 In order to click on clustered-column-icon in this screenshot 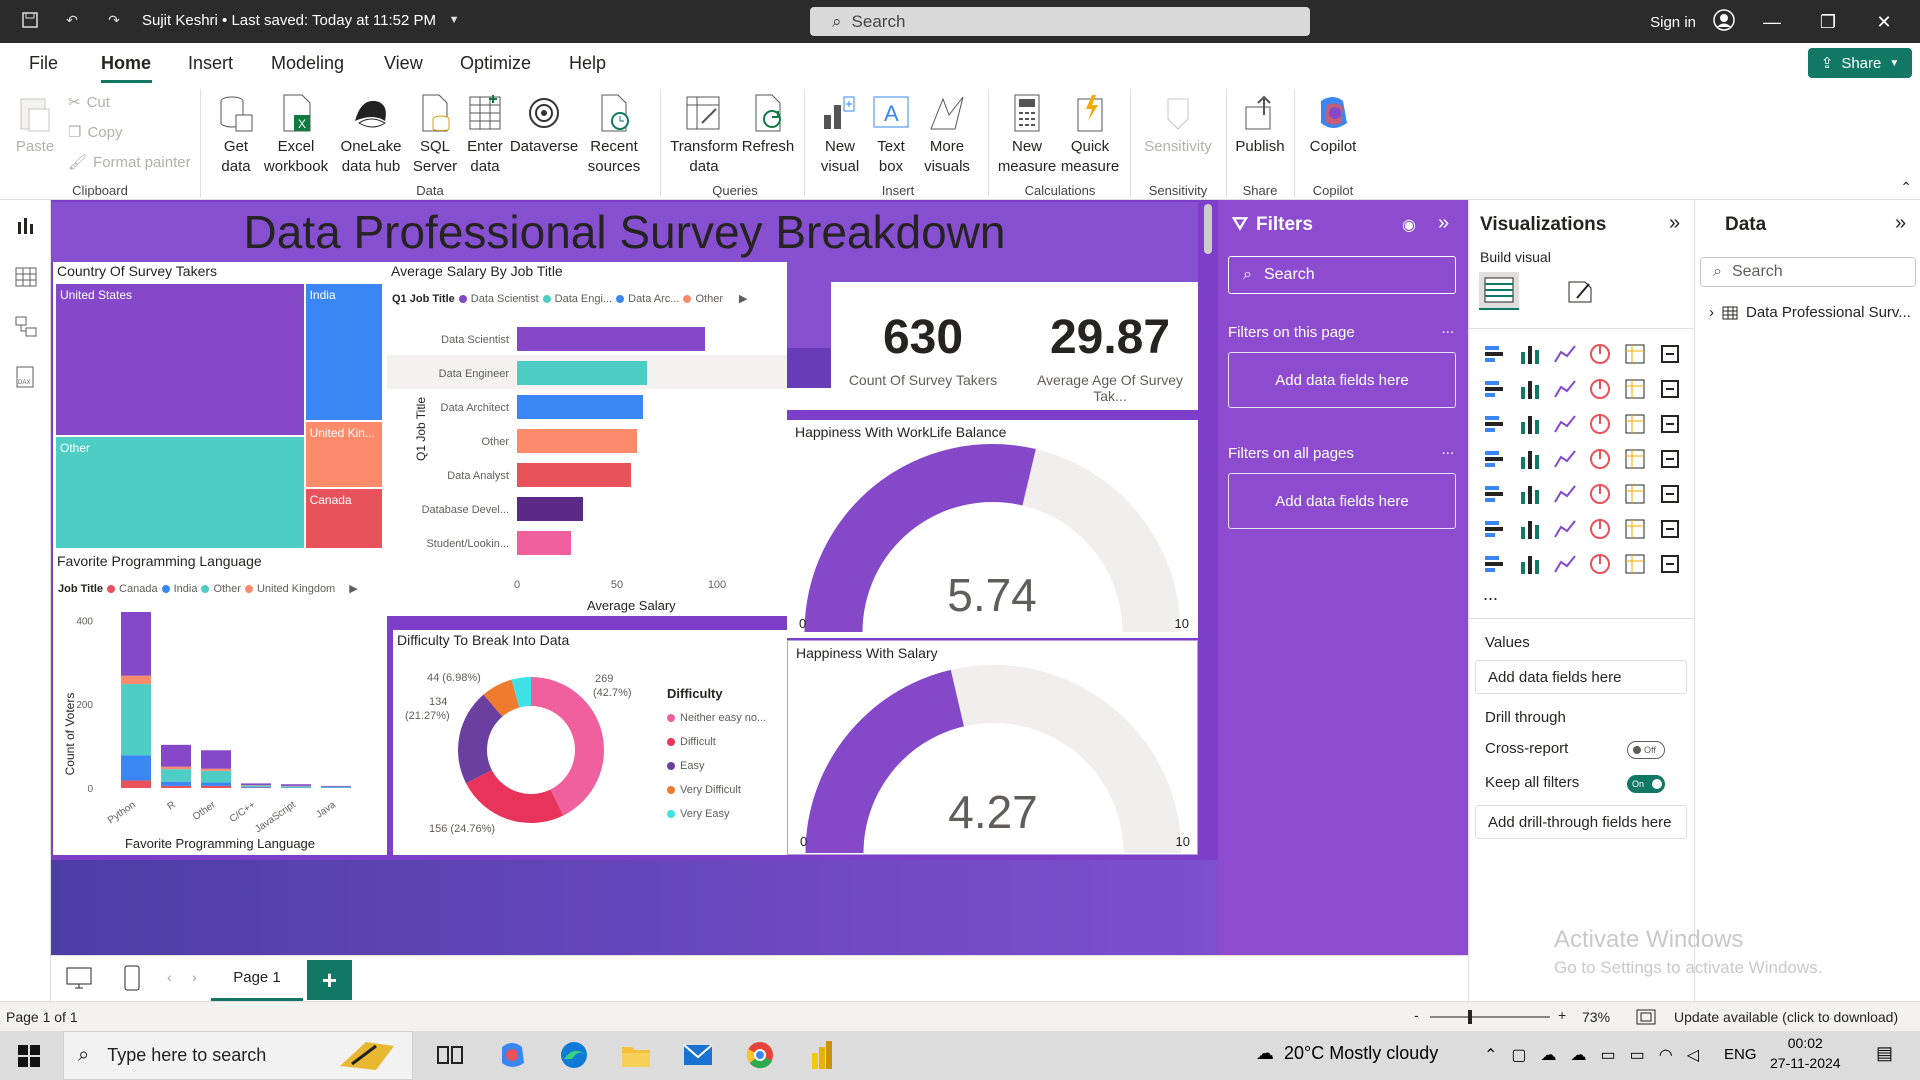, I will do `click(1600, 354)`.